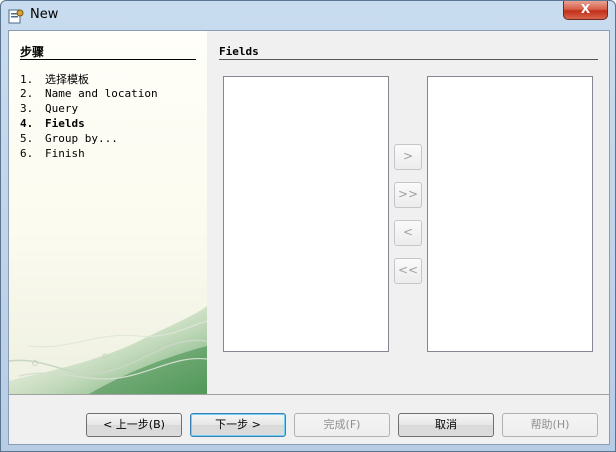 Image resolution: width=616 pixels, height=452 pixels. I want to click on window-title: New, so click(44, 14).